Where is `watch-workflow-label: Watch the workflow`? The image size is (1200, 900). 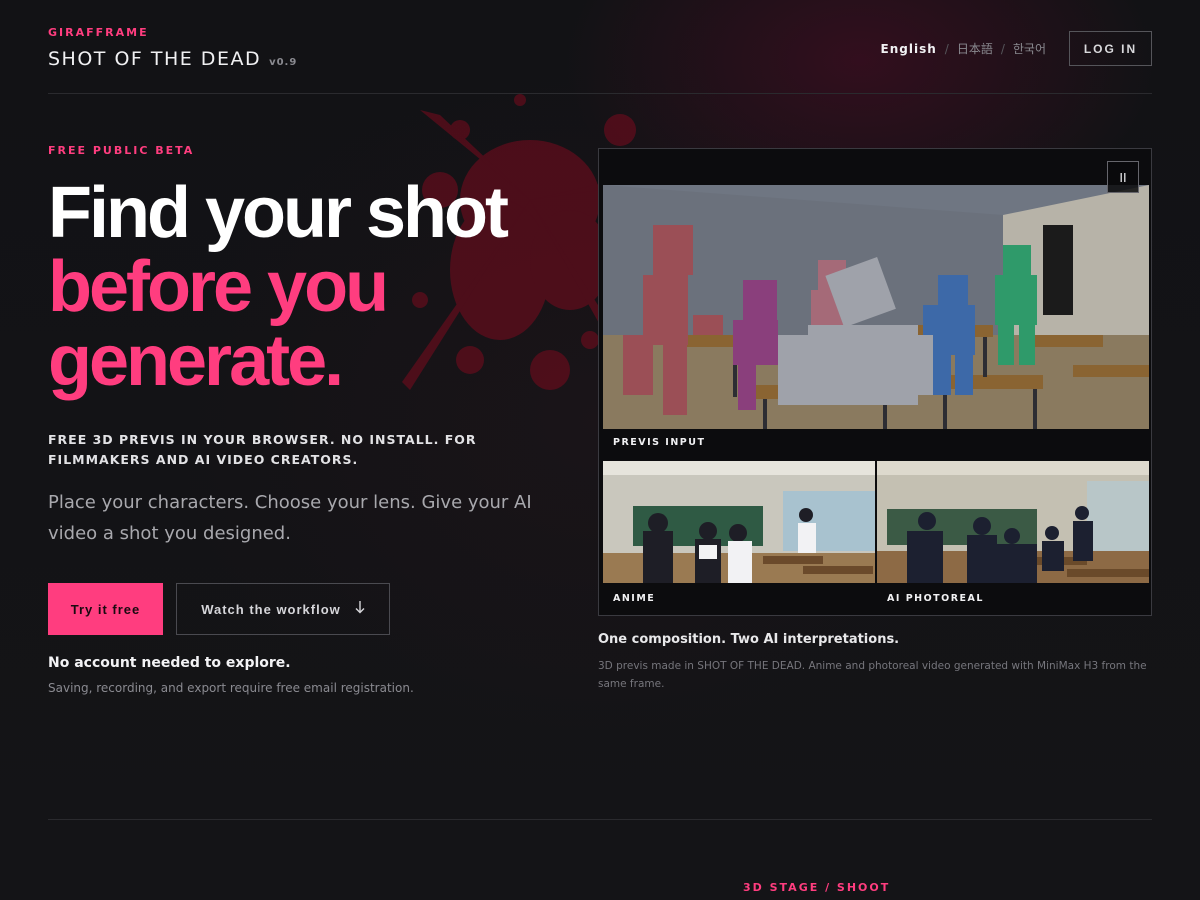 watch-workflow-label: Watch the workflow is located at coordinates (271, 609).